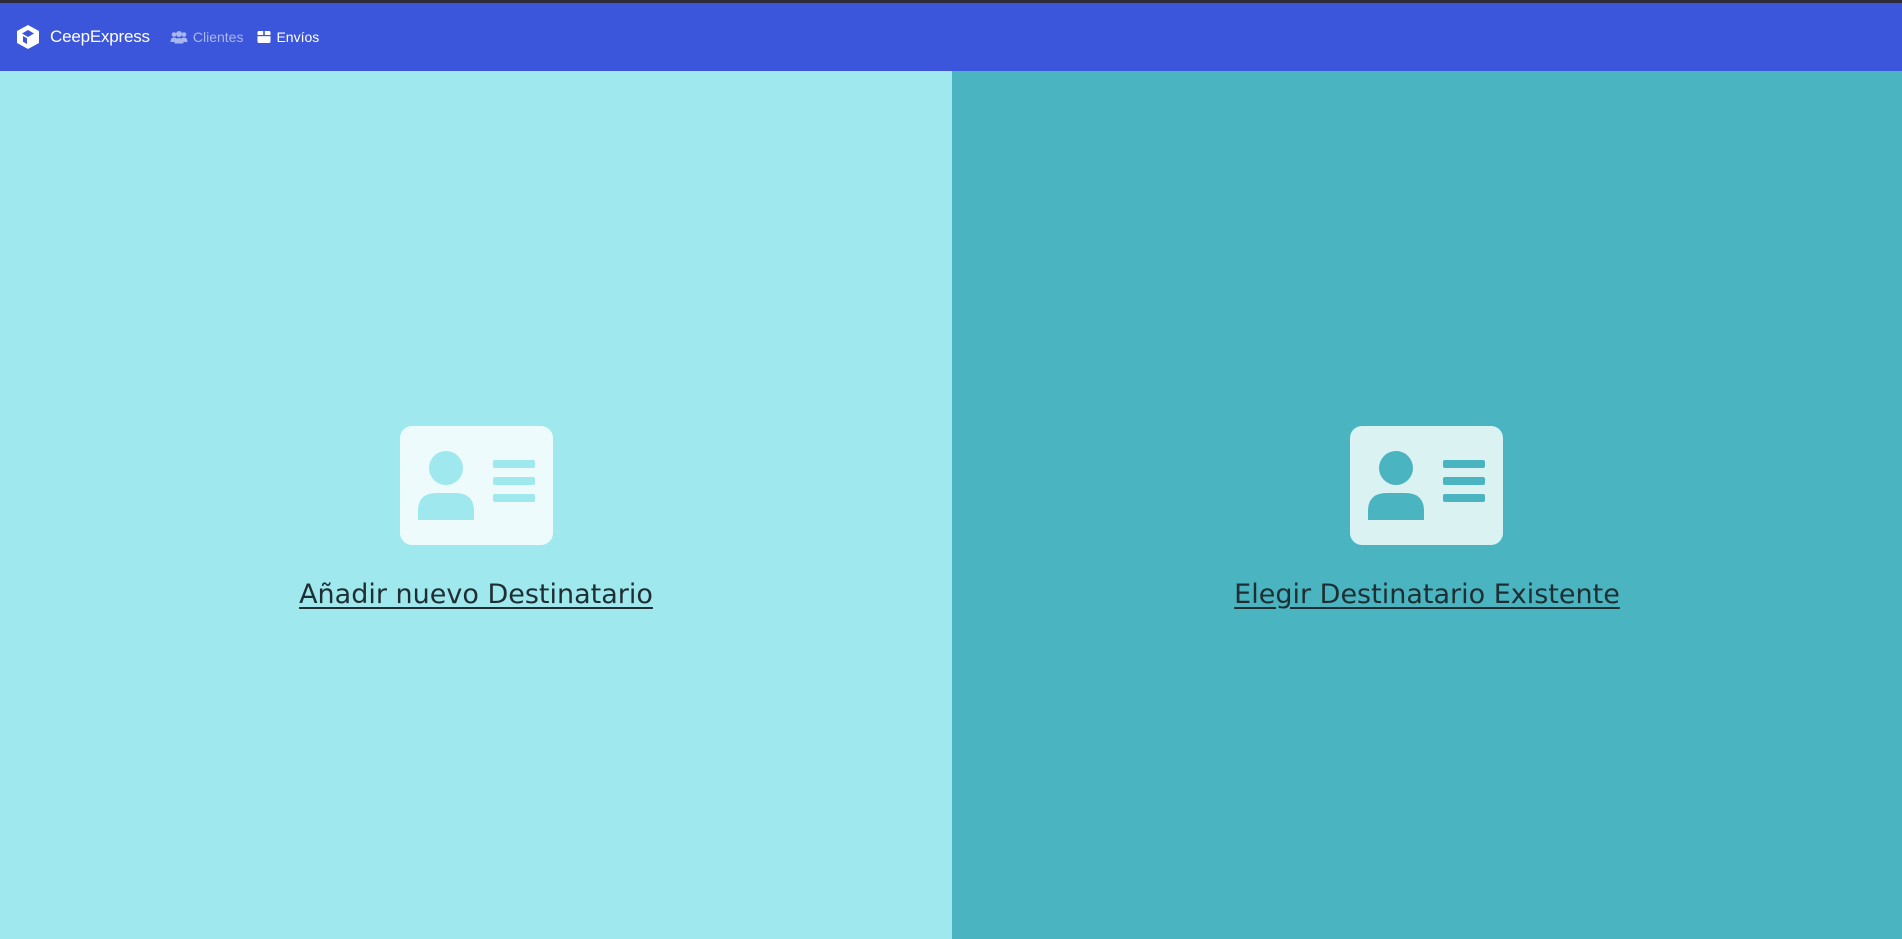 Image resolution: width=1902 pixels, height=939 pixels. Describe the element at coordinates (951, 37) in the screenshot. I see `navbar: CeepExpress Clientes Envíos` at that location.